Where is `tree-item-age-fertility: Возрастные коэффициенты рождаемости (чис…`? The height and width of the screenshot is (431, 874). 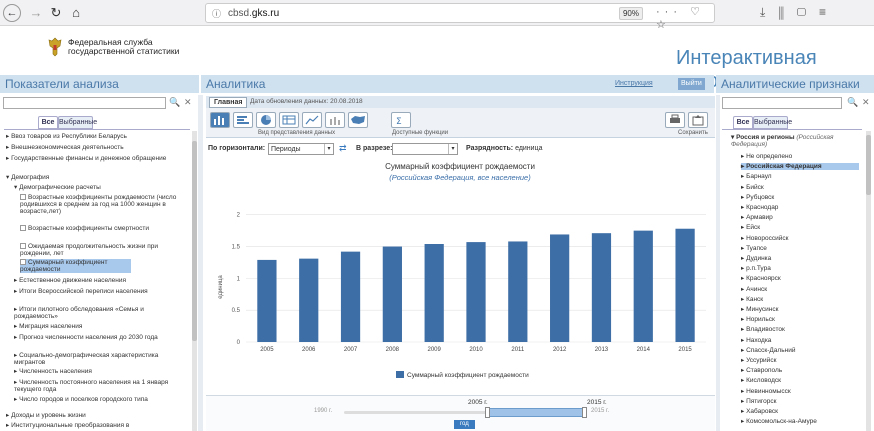 tree-item-age-fertility: Возрастные коэффициенты рождаемости (чис… is located at coordinates (102, 204).